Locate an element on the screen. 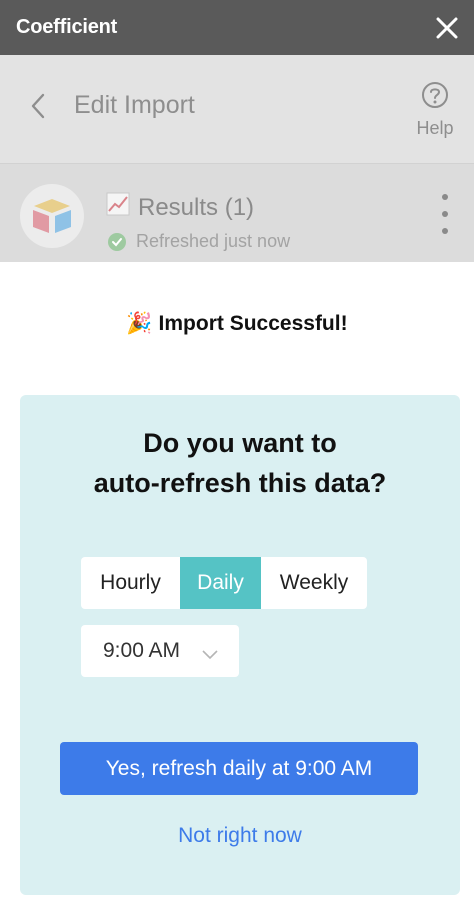  page-title: Edit Import is located at coordinates (134, 105).